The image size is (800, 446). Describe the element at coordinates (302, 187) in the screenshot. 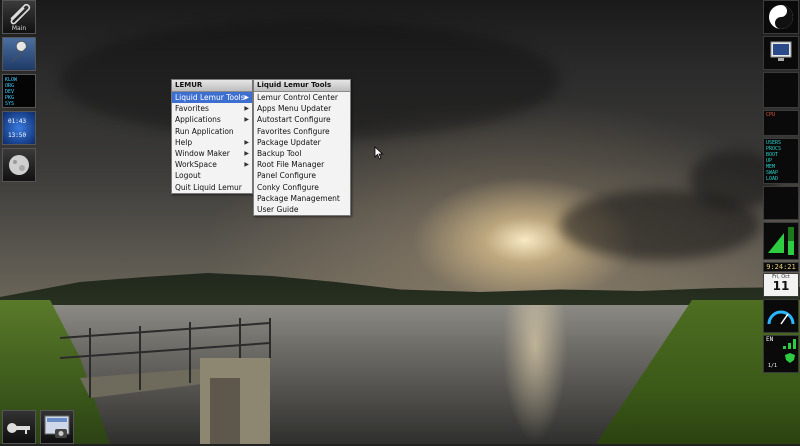

I see `menu-item-conky-configure: Conky Configure` at that location.